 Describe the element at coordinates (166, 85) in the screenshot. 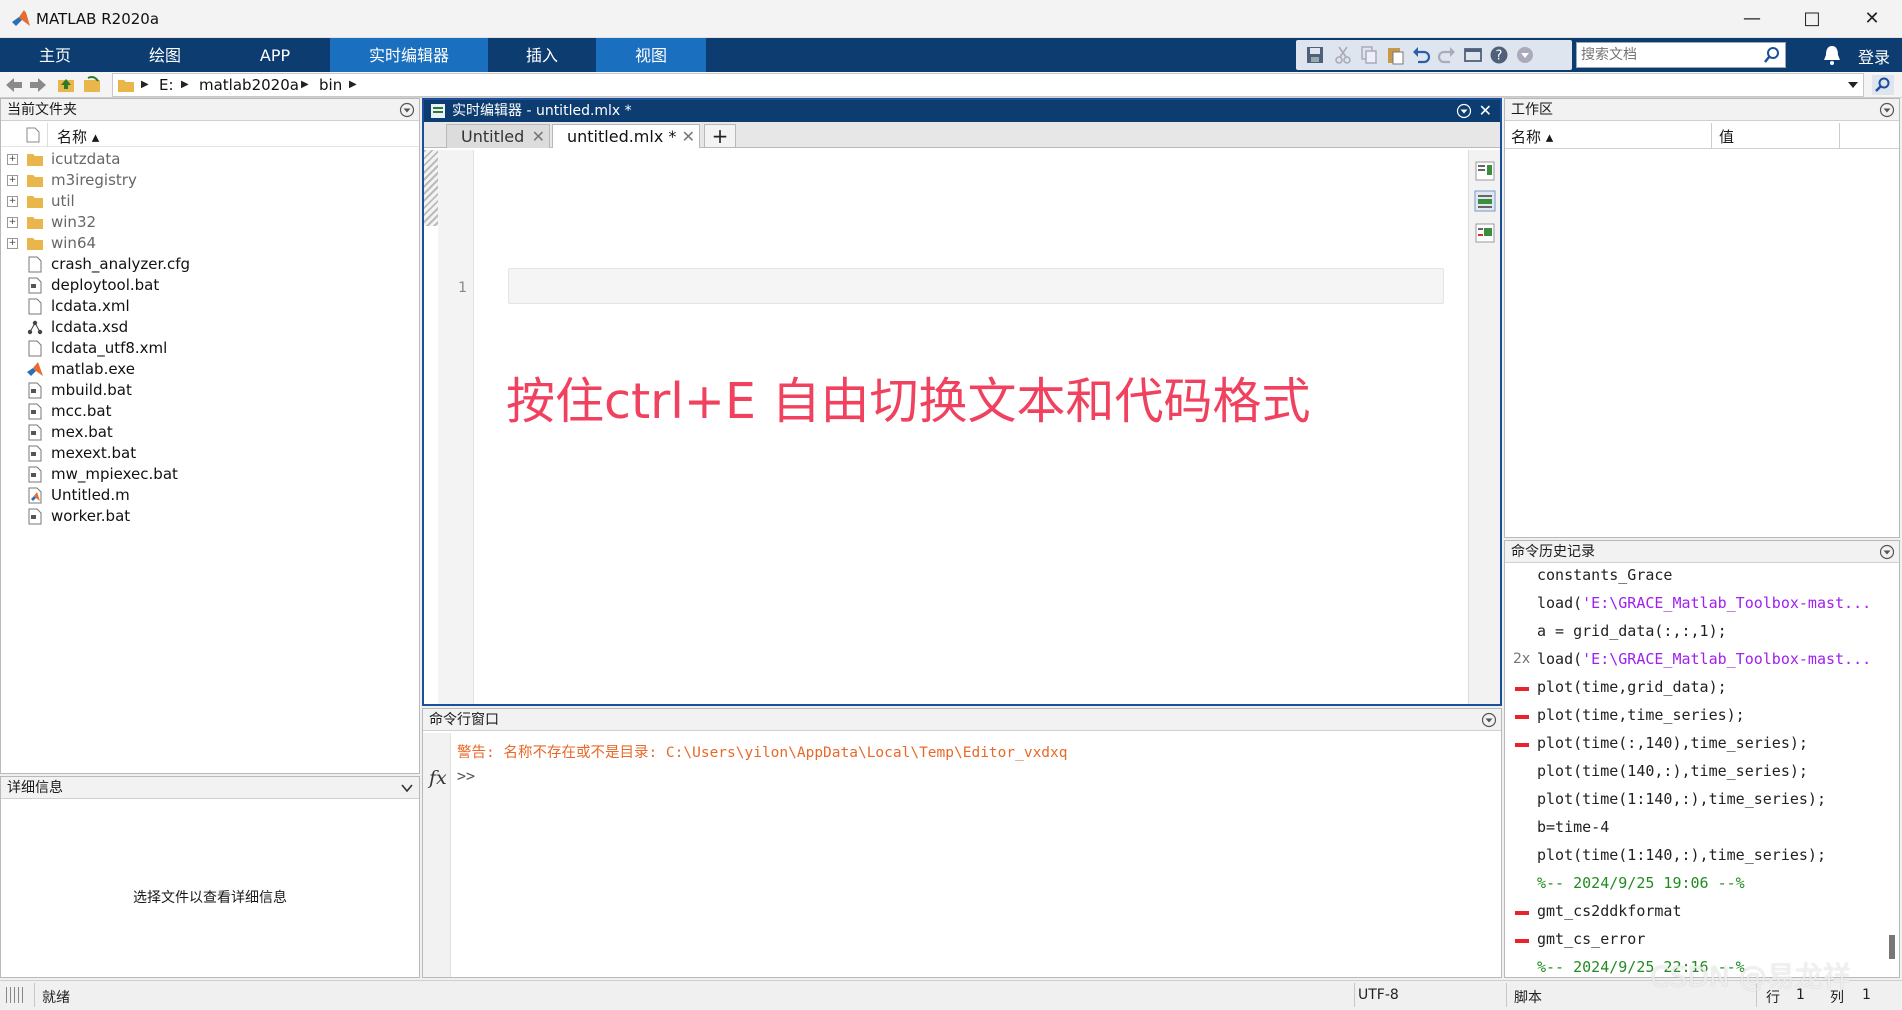

I see `breadcrumb-drive: E:` at that location.